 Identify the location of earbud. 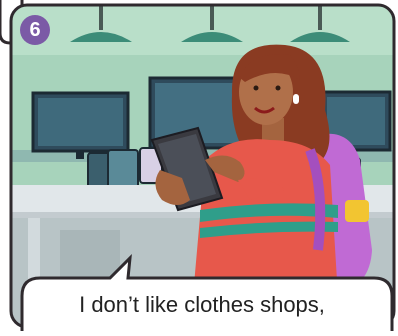
(296, 99).